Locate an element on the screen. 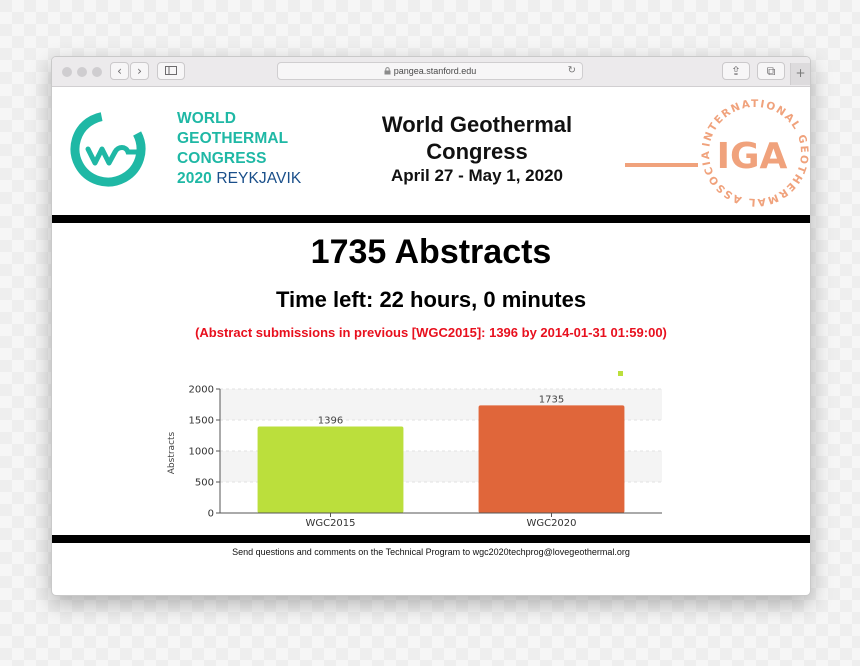  wgc-wordmark: WORLD GEOTHERMAL CONGRESS 2020 REYKJAVIK is located at coordinates (239, 149).